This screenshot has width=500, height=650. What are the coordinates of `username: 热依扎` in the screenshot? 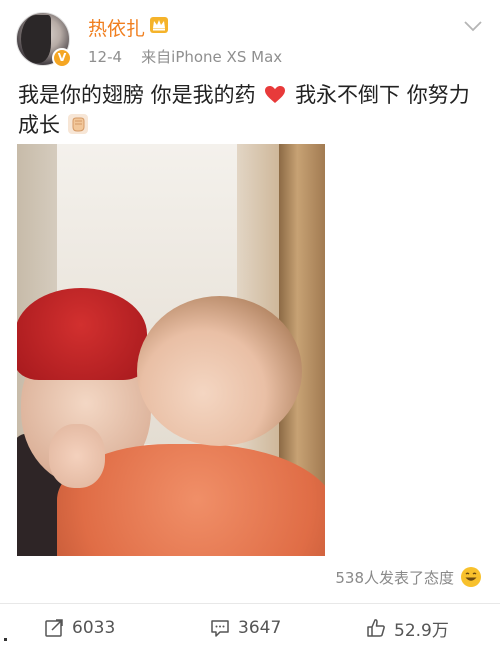 It's located at (116, 27).